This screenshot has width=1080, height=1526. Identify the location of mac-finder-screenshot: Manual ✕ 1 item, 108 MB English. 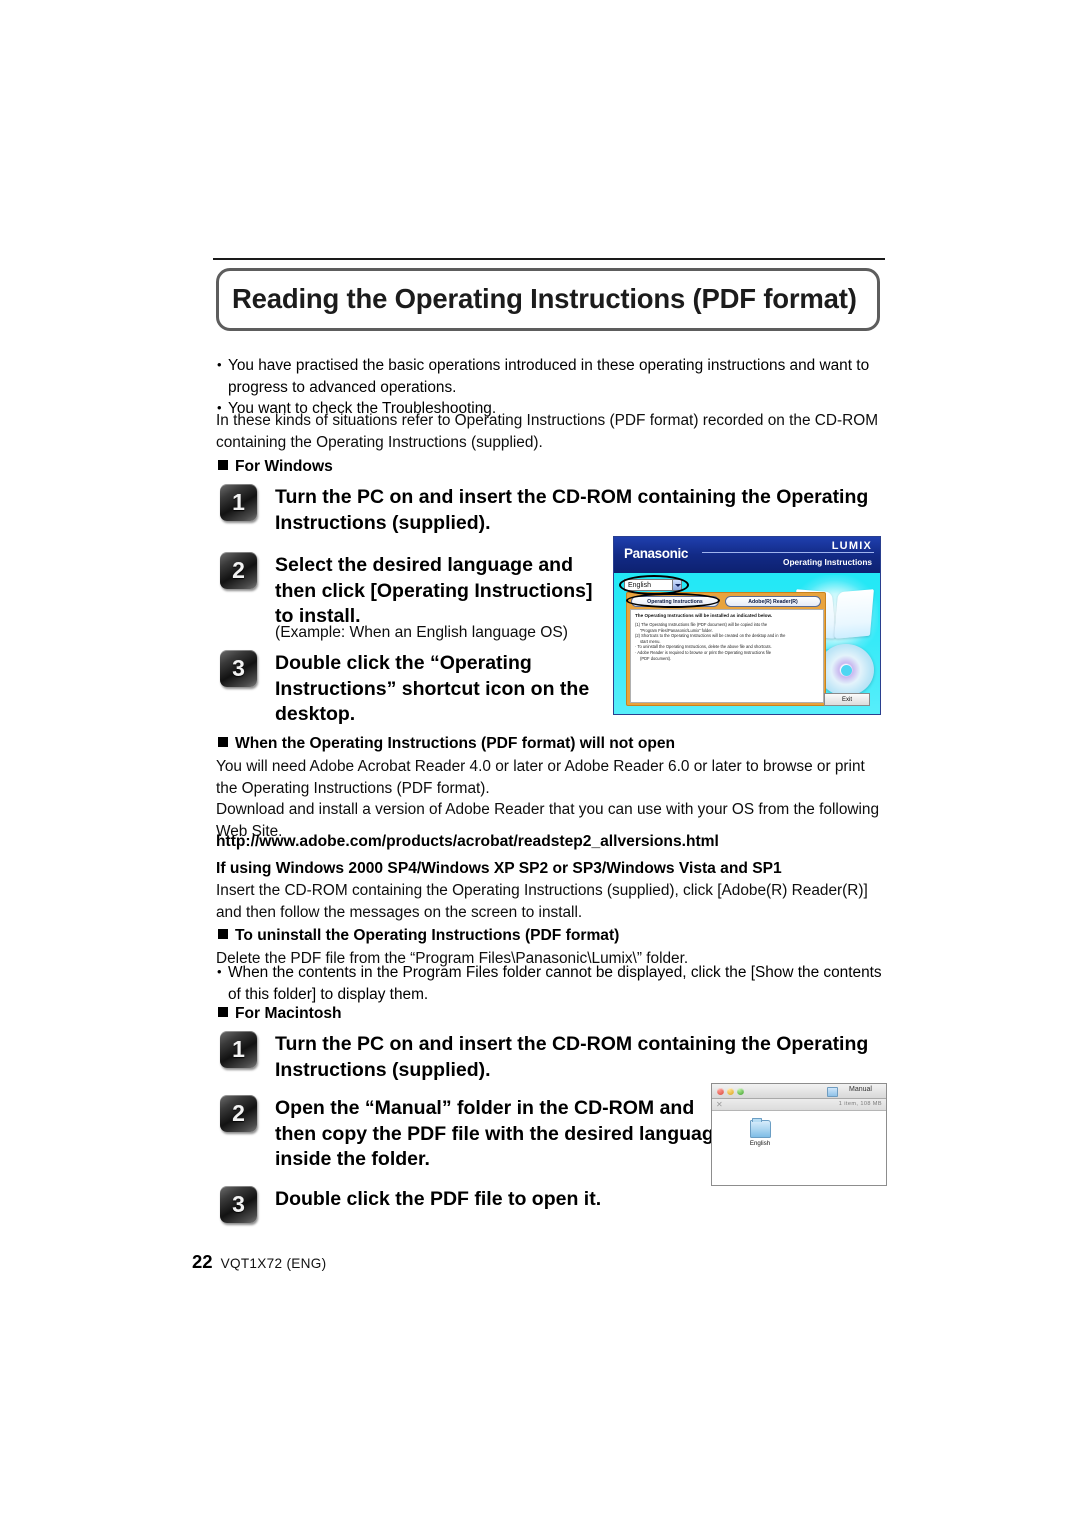
(799, 1134).